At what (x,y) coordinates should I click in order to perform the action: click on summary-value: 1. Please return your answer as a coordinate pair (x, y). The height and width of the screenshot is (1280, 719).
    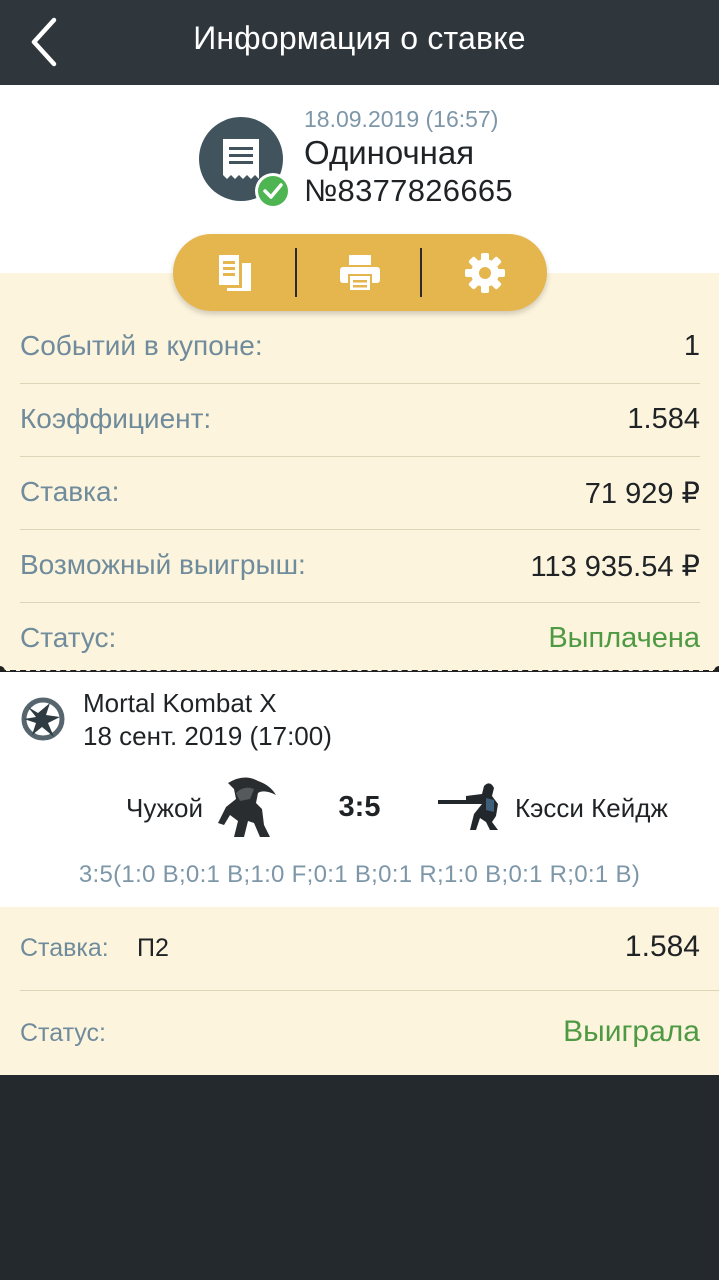
    Looking at the image, I should click on (691, 346).